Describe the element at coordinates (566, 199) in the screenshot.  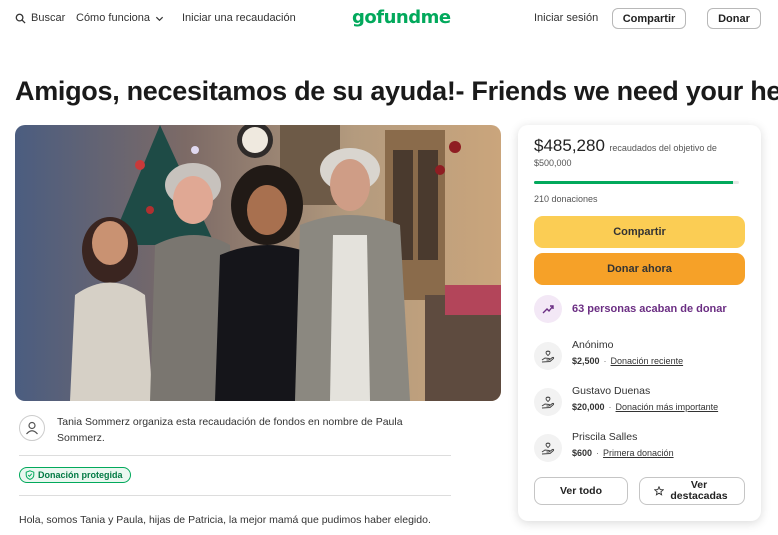
I see `donations-count: 210 donaciones` at that location.